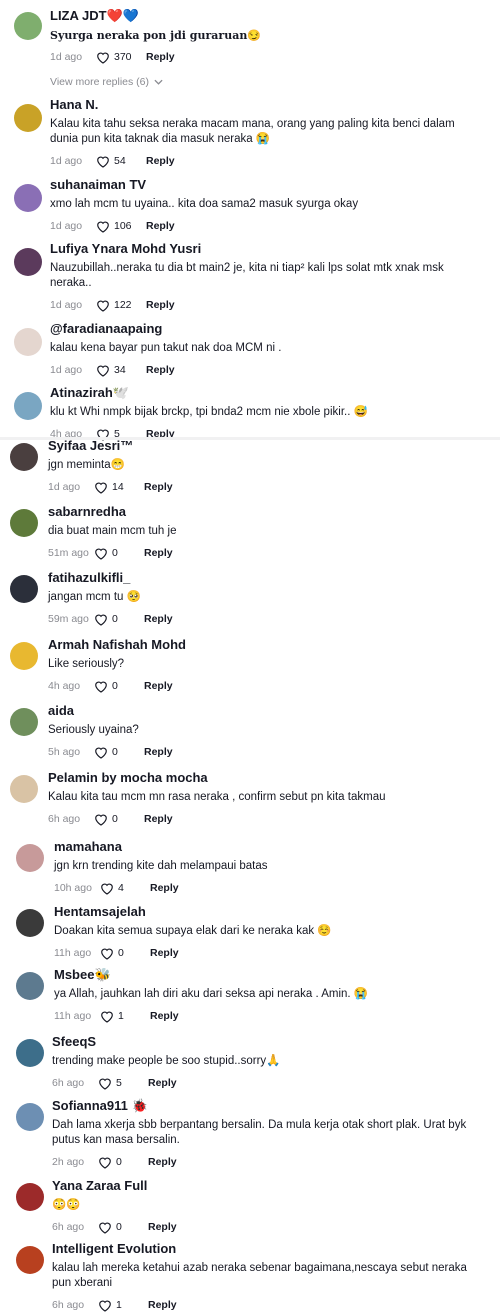 The image size is (500, 1313). Describe the element at coordinates (123, 1083) in the screenshot. I see `like-button: 5` at that location.